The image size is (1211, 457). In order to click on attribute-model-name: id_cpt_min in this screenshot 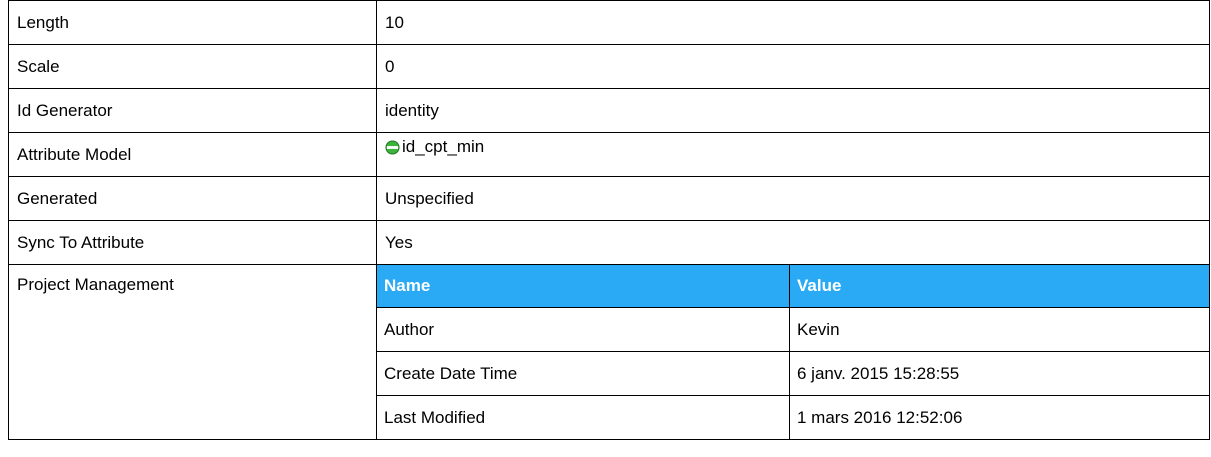, I will do `click(443, 146)`.